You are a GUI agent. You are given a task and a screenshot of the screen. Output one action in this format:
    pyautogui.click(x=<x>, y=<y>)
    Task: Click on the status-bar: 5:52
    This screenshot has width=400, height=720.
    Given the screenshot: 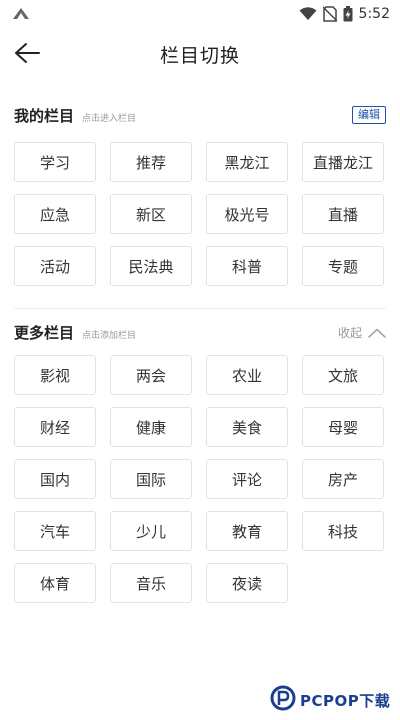 What is the action you would take?
    pyautogui.click(x=200, y=14)
    